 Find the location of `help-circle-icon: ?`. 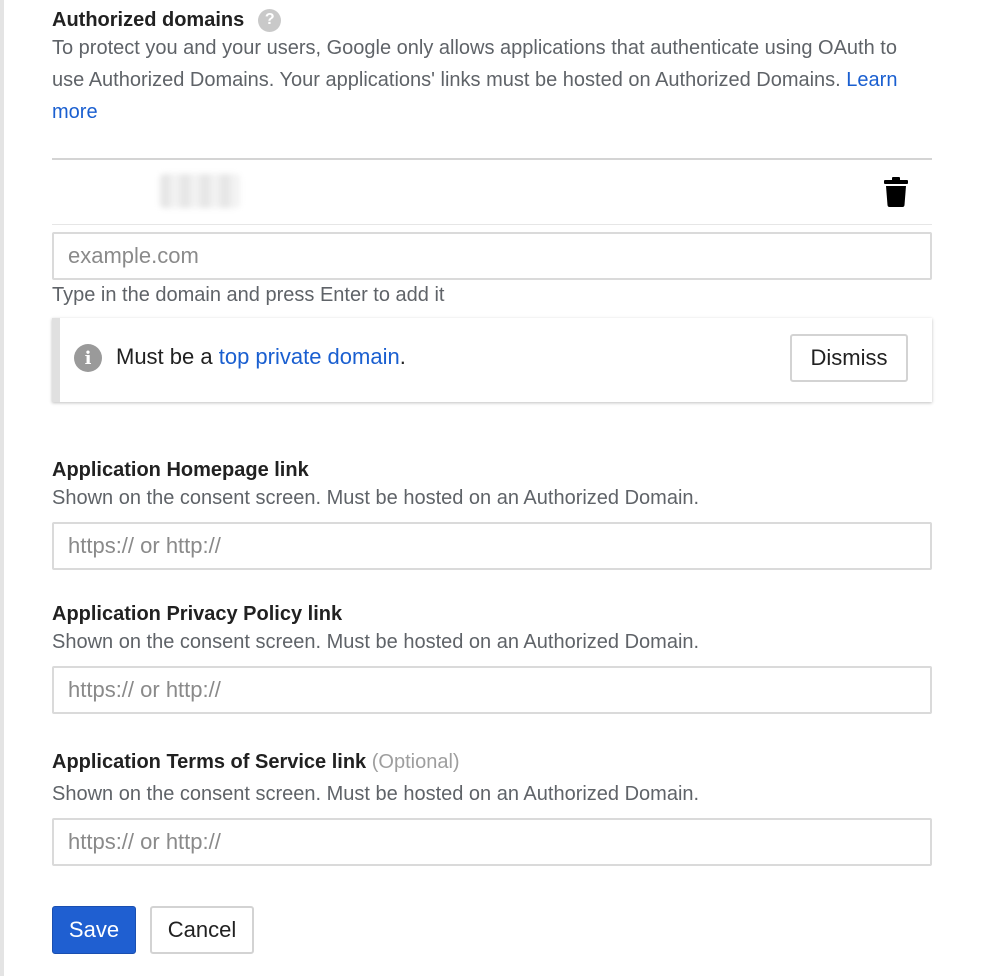

help-circle-icon: ? is located at coordinates (270, 20).